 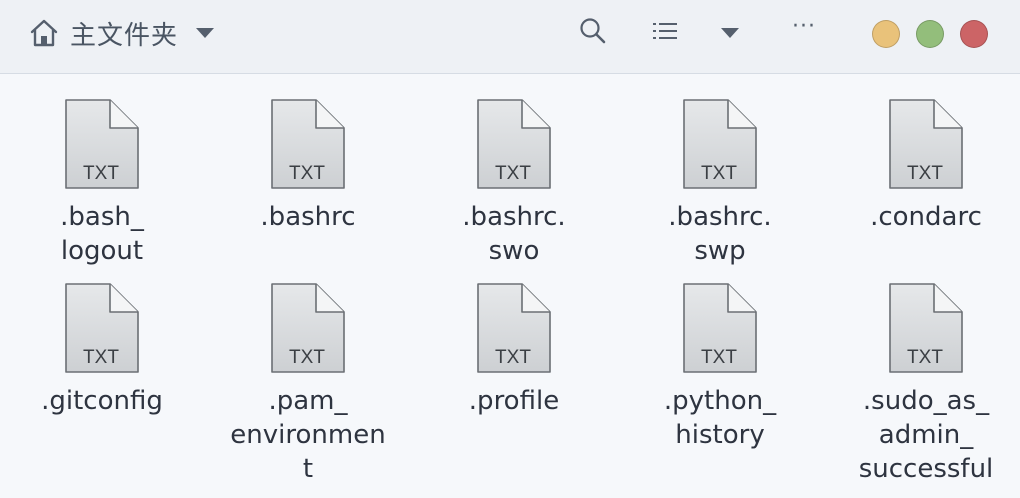 I want to click on file-item: TXT .python_ history, so click(x=720, y=367).